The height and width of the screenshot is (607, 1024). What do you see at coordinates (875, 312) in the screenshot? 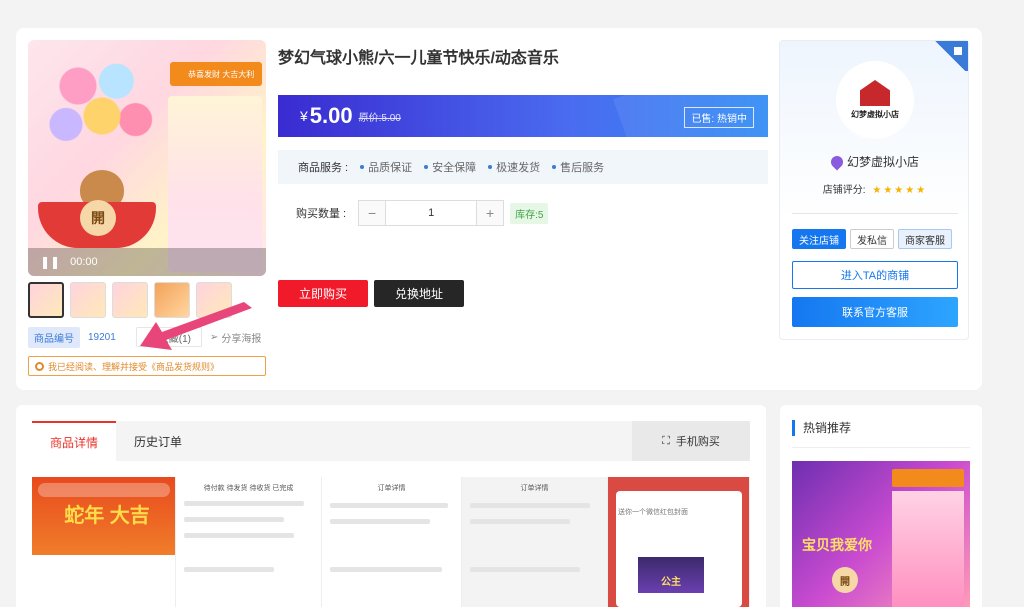
I see `official-service-button: 联系官方客服` at bounding box center [875, 312].